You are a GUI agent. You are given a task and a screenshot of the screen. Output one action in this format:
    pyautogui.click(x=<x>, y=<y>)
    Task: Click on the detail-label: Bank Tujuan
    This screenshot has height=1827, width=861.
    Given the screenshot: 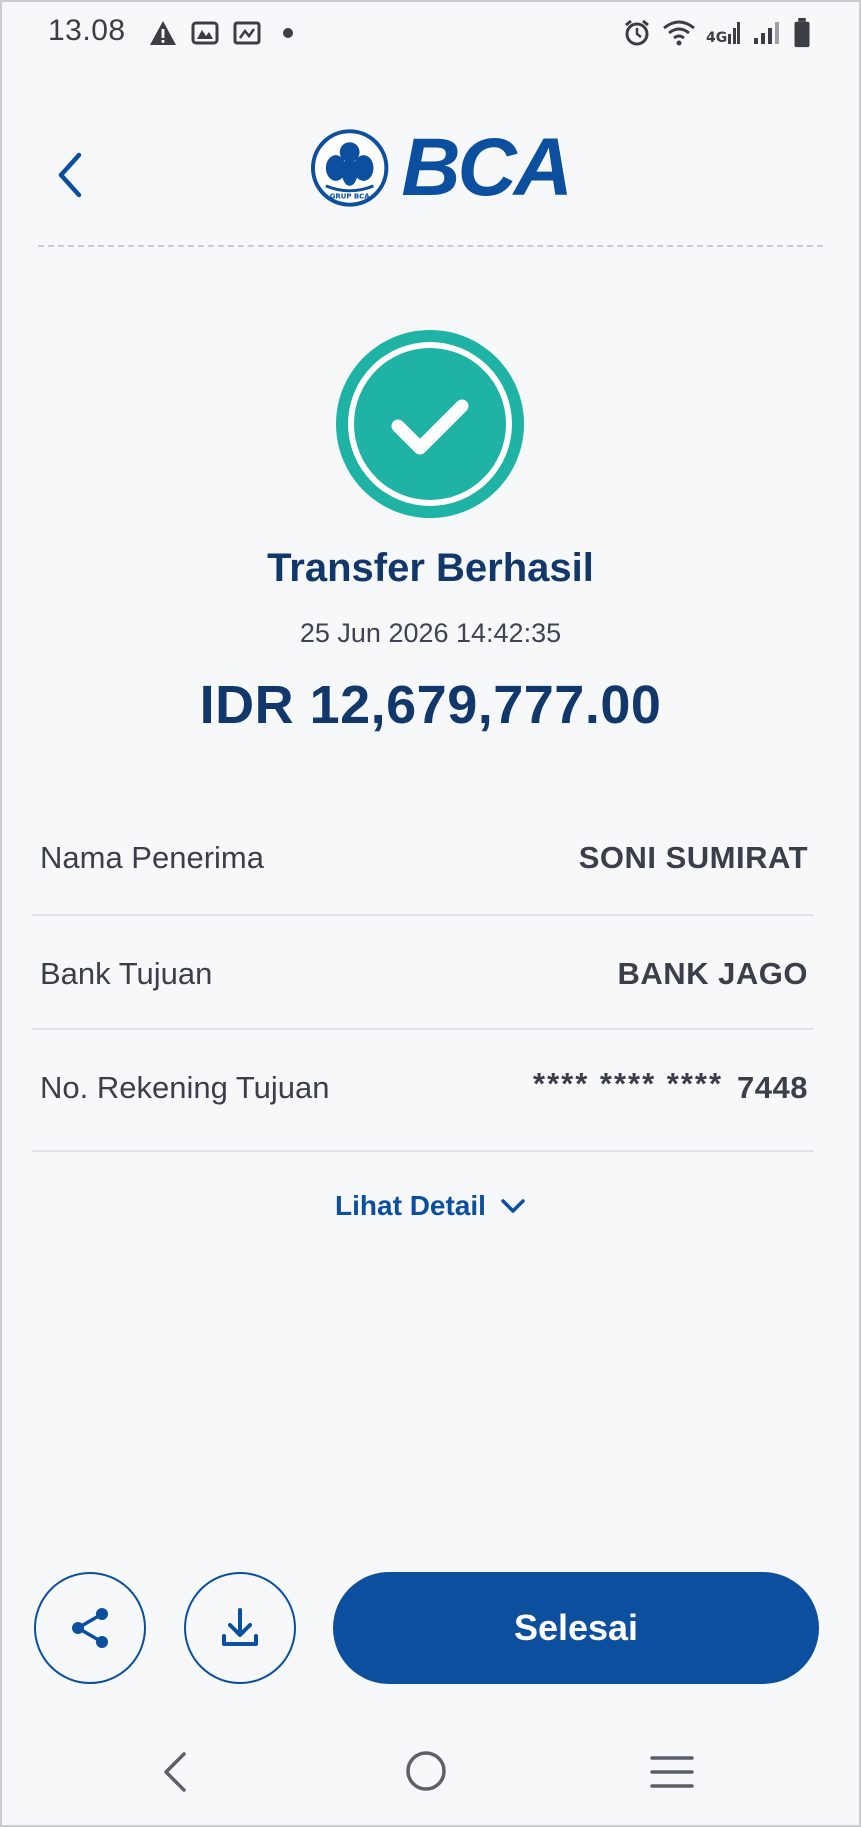 What is the action you would take?
    pyautogui.click(x=126, y=973)
    